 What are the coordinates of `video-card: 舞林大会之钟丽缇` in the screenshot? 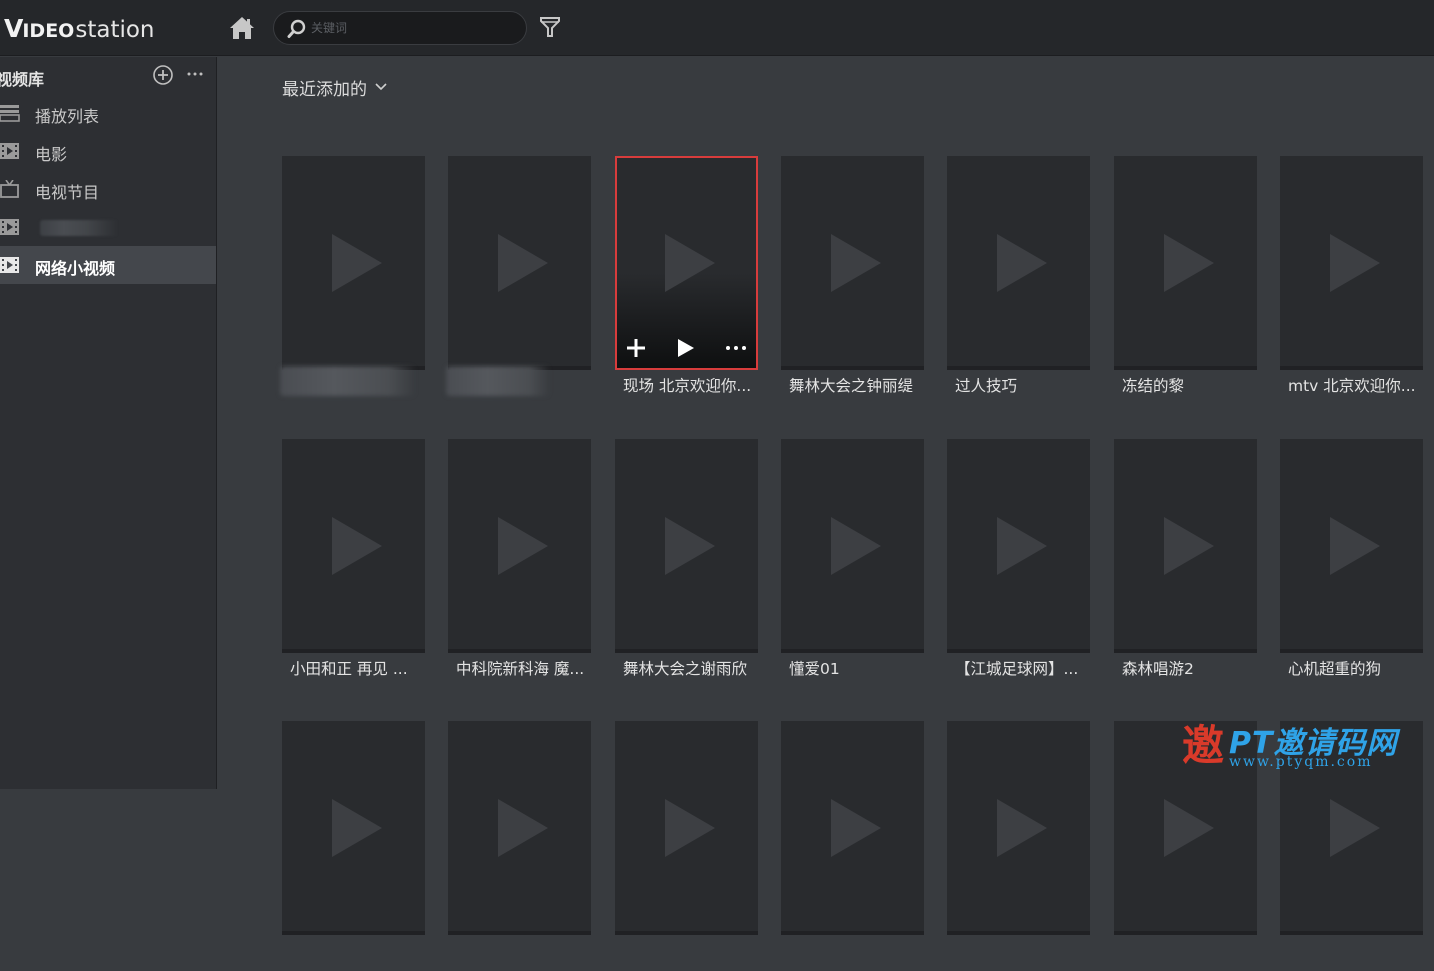 It's located at (852, 281).